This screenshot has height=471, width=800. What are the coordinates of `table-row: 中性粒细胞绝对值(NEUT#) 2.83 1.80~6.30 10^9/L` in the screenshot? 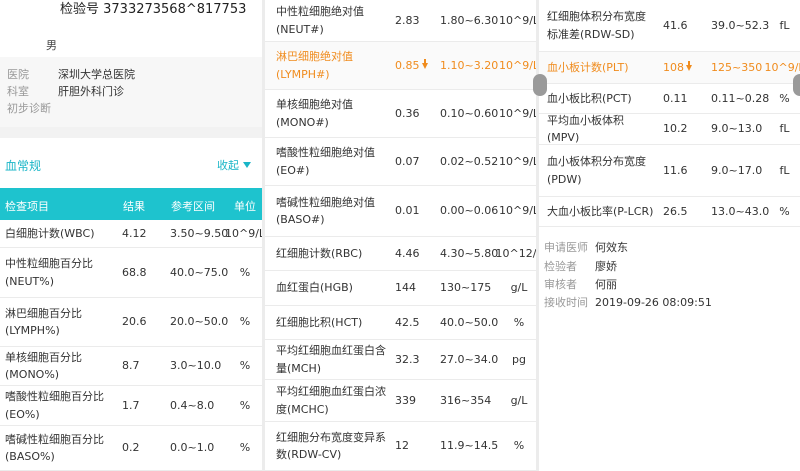 It's located at (402, 21).